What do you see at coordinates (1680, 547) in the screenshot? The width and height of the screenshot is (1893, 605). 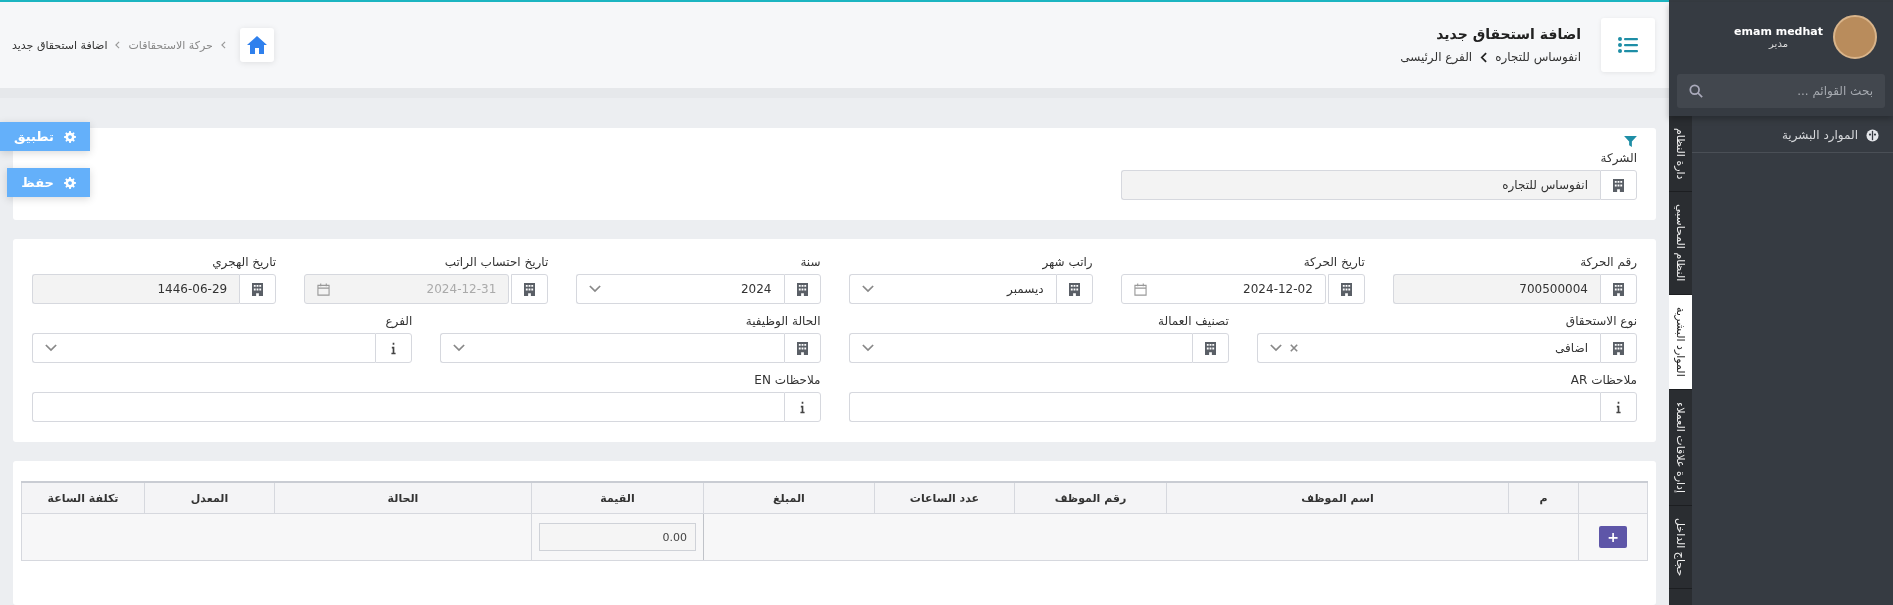 I see `sidebar-tab: حجاج الداخل` at bounding box center [1680, 547].